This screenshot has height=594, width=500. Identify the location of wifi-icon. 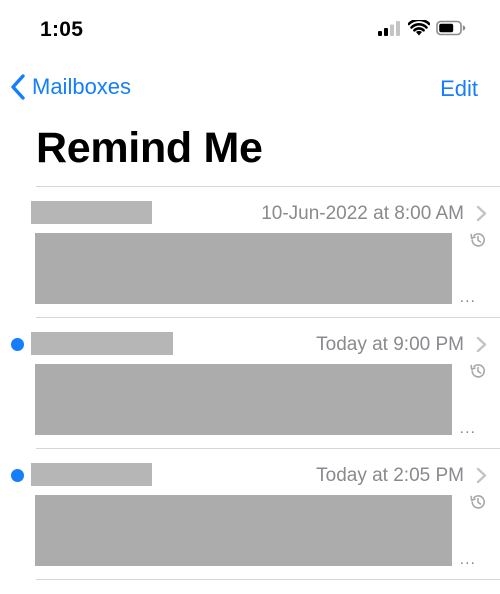
(419, 28).